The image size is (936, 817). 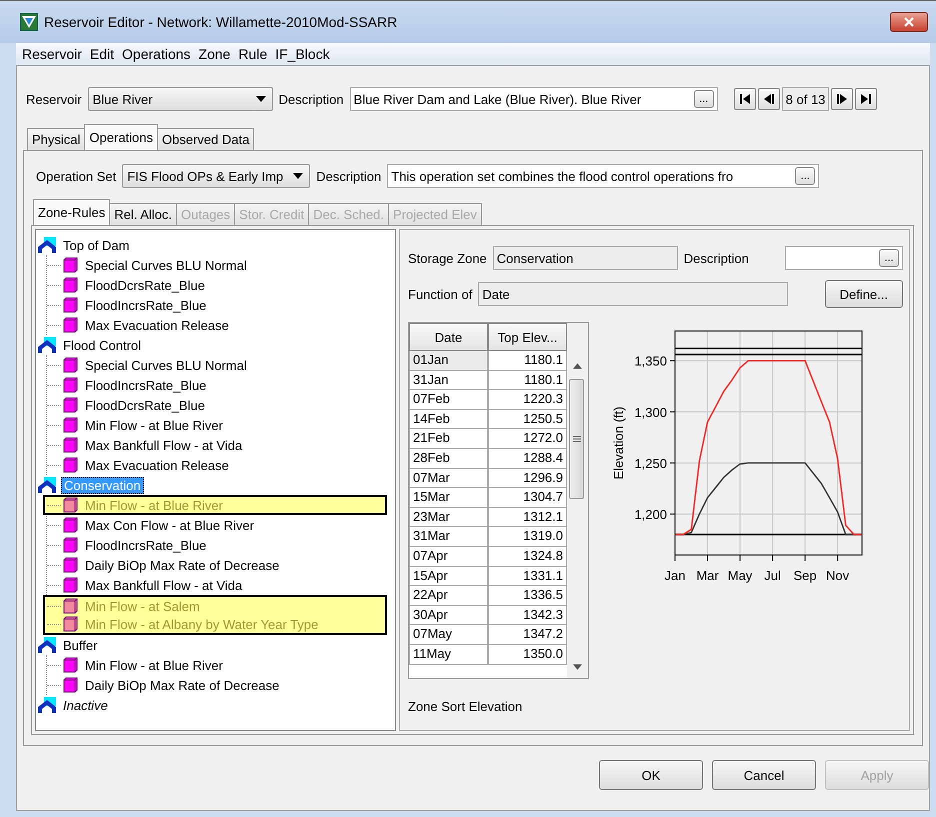 I want to click on table-cell: 31Jan, so click(x=448, y=380).